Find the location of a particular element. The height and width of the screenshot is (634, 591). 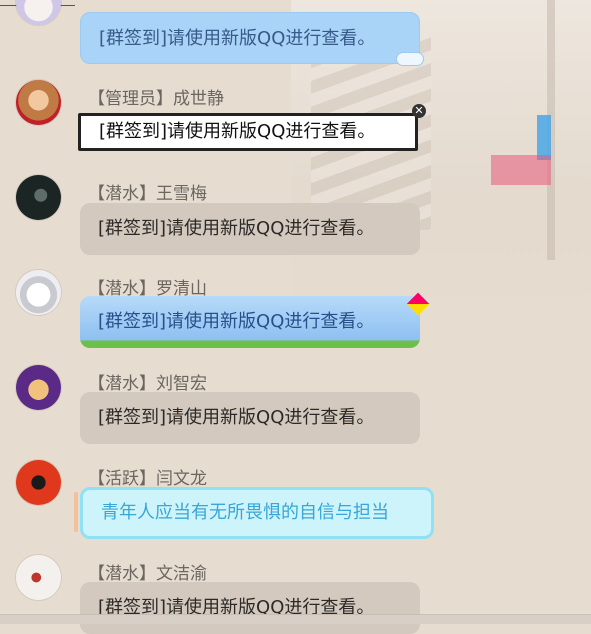

sender-label: 【潜水】文洁渝 is located at coordinates (147, 571).